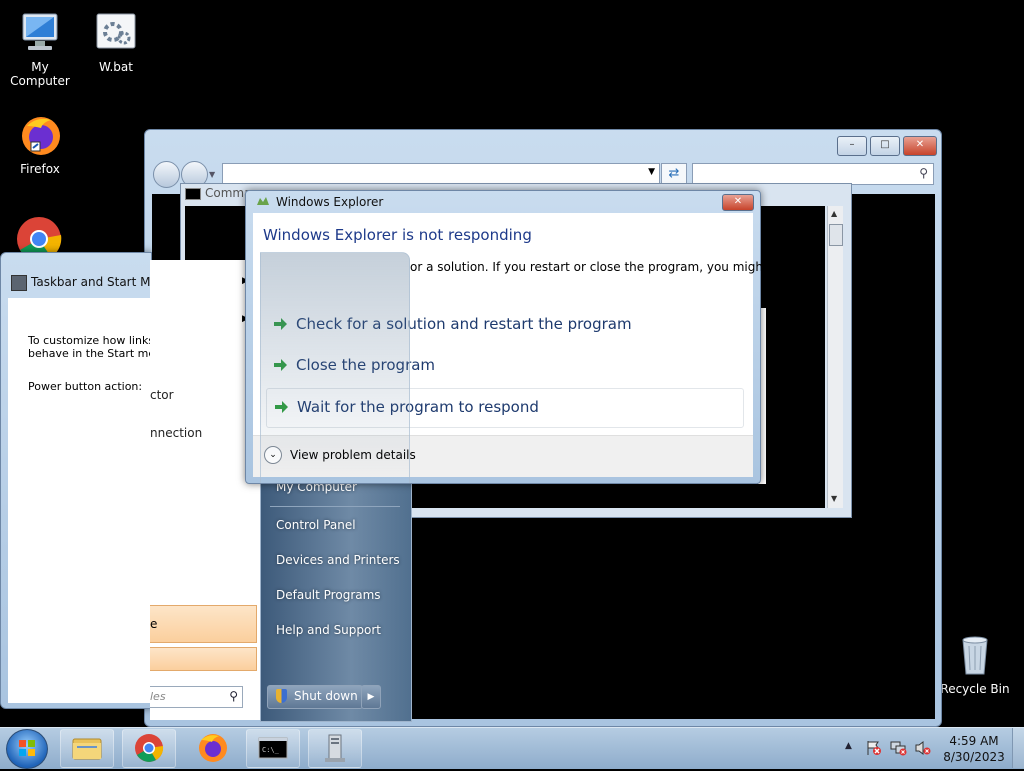  What do you see at coordinates (505, 408) in the screenshot?
I see `option-wait-for-program: Wait for the program to respond` at bounding box center [505, 408].